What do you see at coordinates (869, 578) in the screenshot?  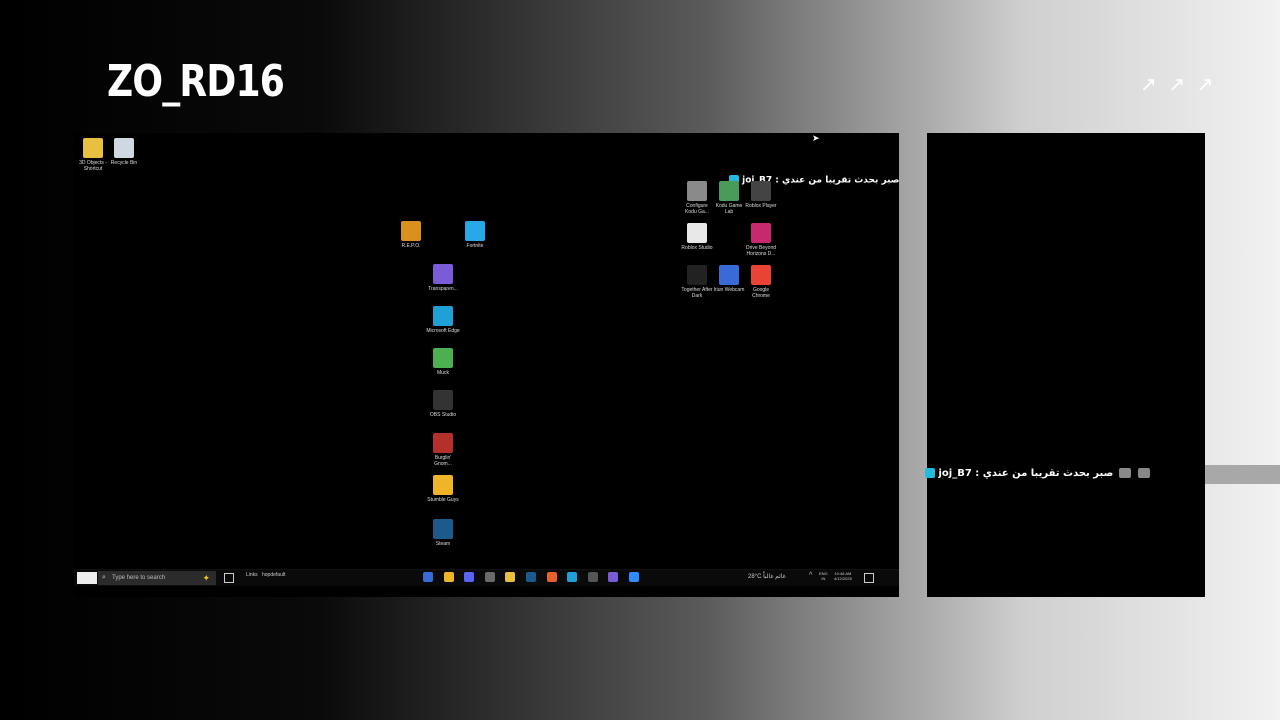 I see `notification-icon` at bounding box center [869, 578].